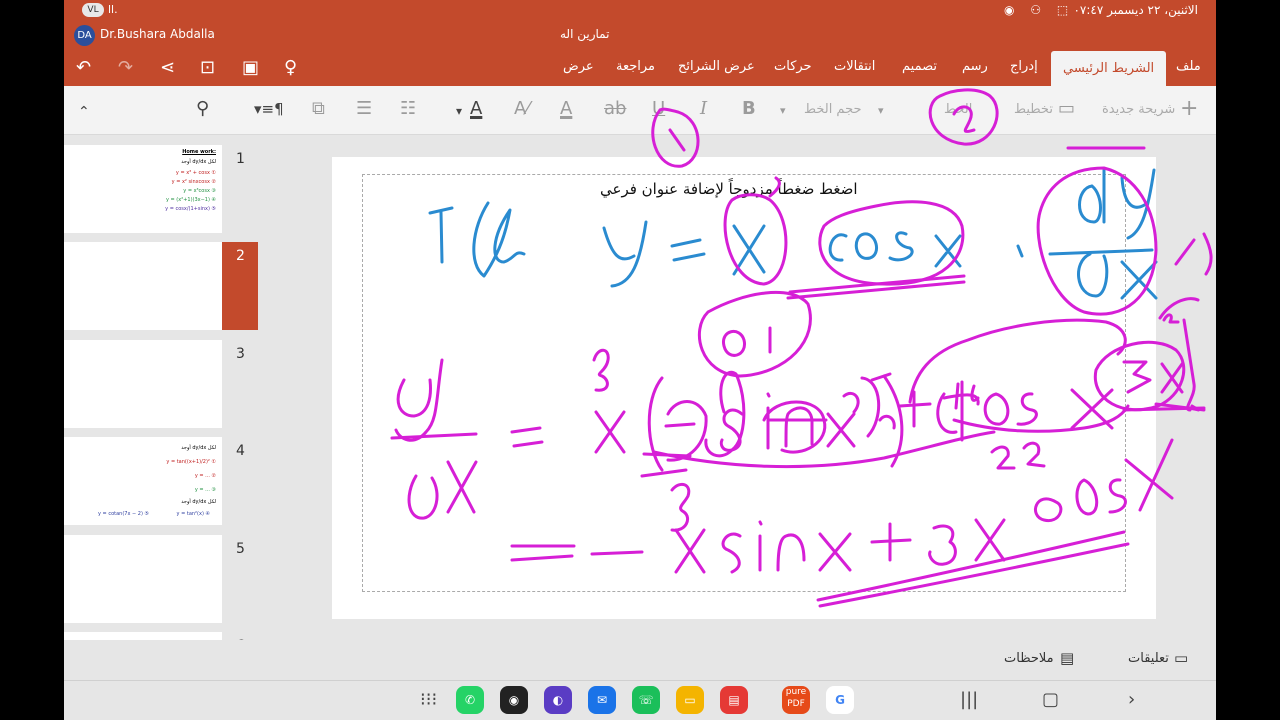 Image resolution: width=1280 pixels, height=720 pixels. Describe the element at coordinates (476, 108) in the screenshot. I see `font-color-button: A` at that location.